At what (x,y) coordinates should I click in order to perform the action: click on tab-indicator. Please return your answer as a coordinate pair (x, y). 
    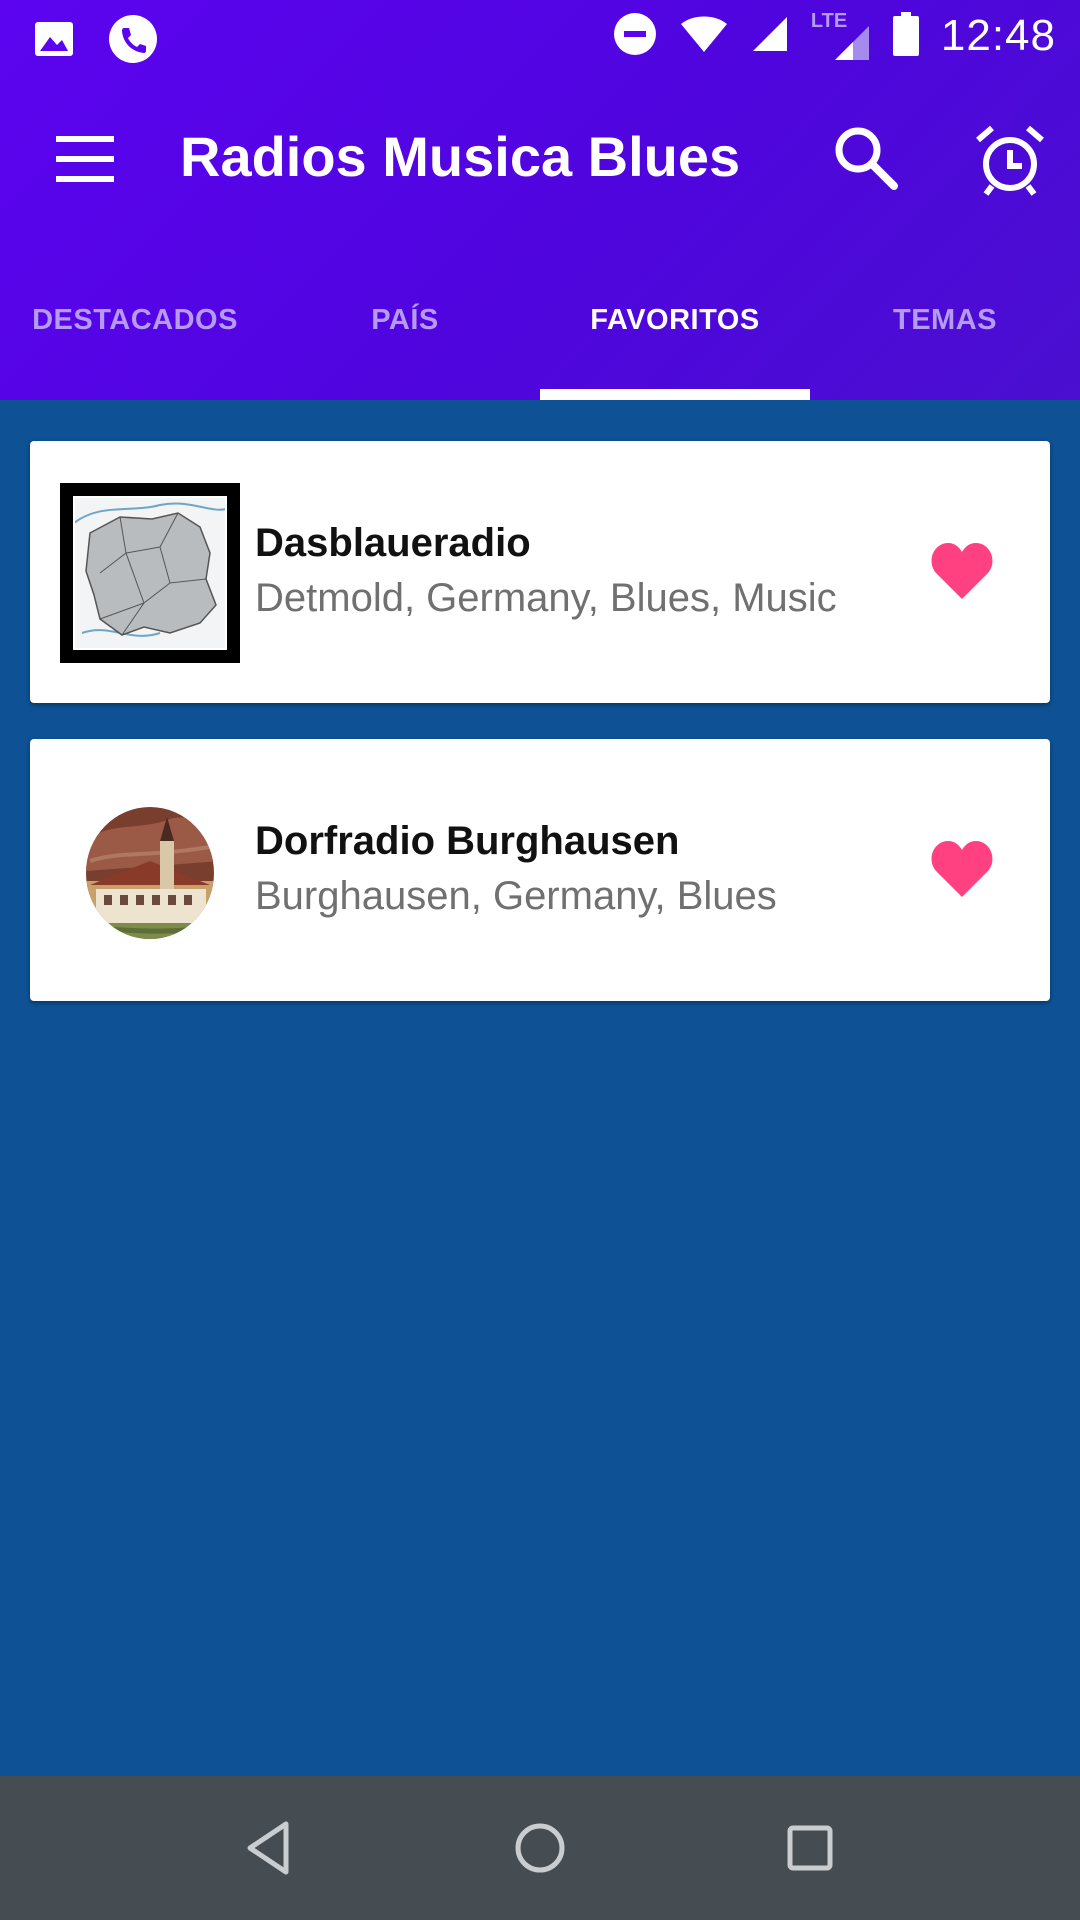
    Looking at the image, I should click on (675, 394).